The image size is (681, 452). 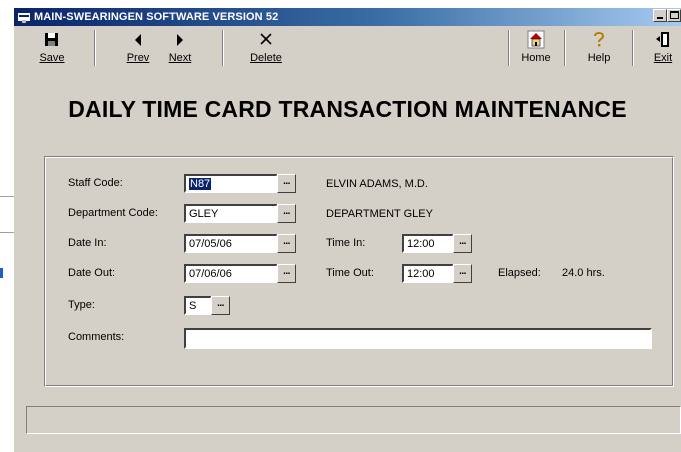 What do you see at coordinates (346, 243) in the screenshot?
I see `time-in-label: Time In:` at bounding box center [346, 243].